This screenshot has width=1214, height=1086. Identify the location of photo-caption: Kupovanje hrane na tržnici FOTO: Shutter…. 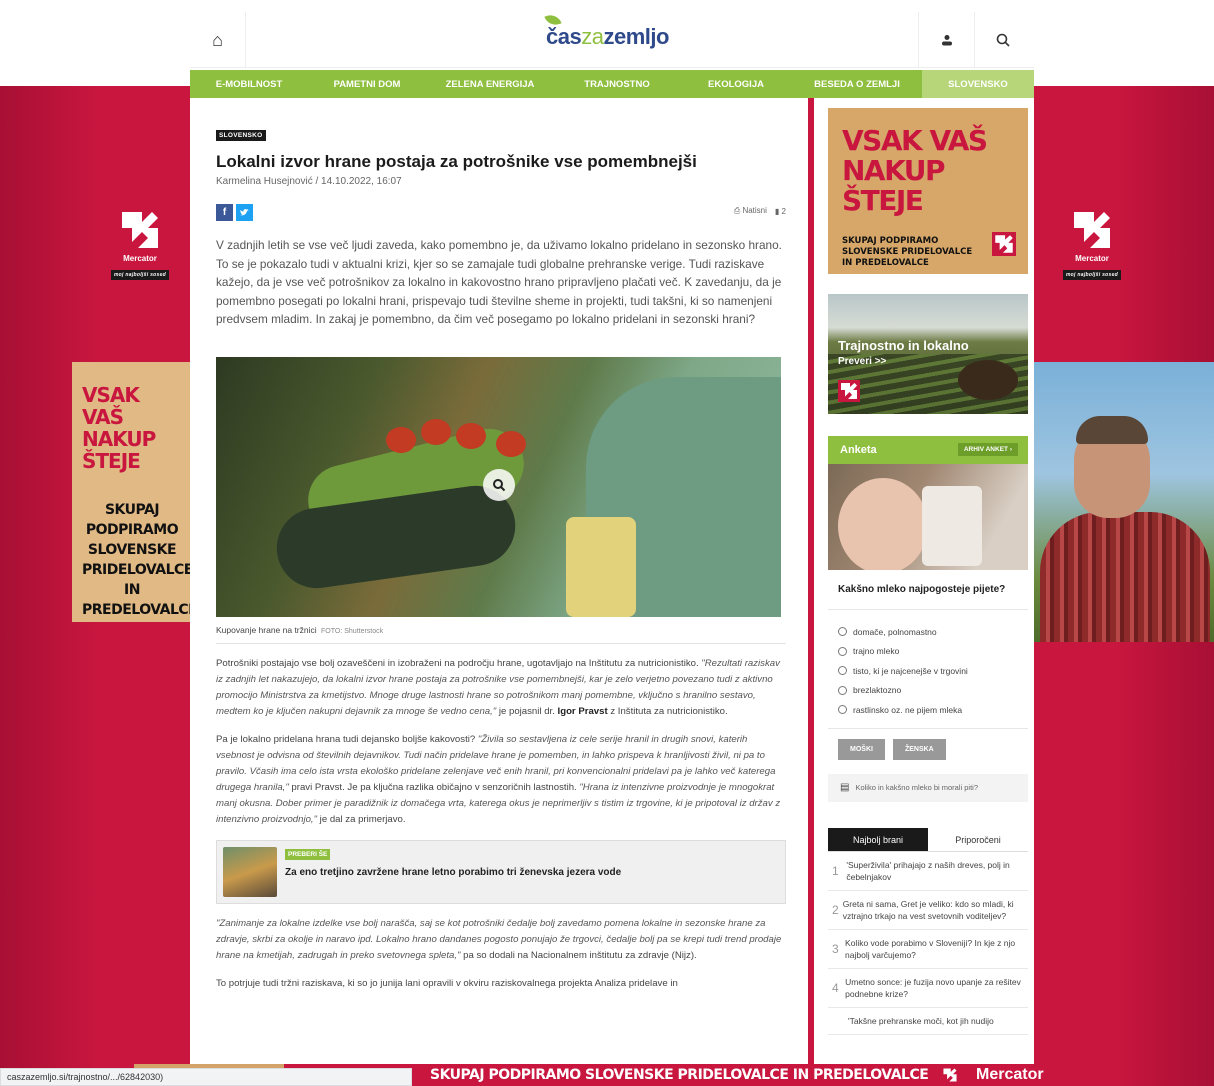
(501, 634).